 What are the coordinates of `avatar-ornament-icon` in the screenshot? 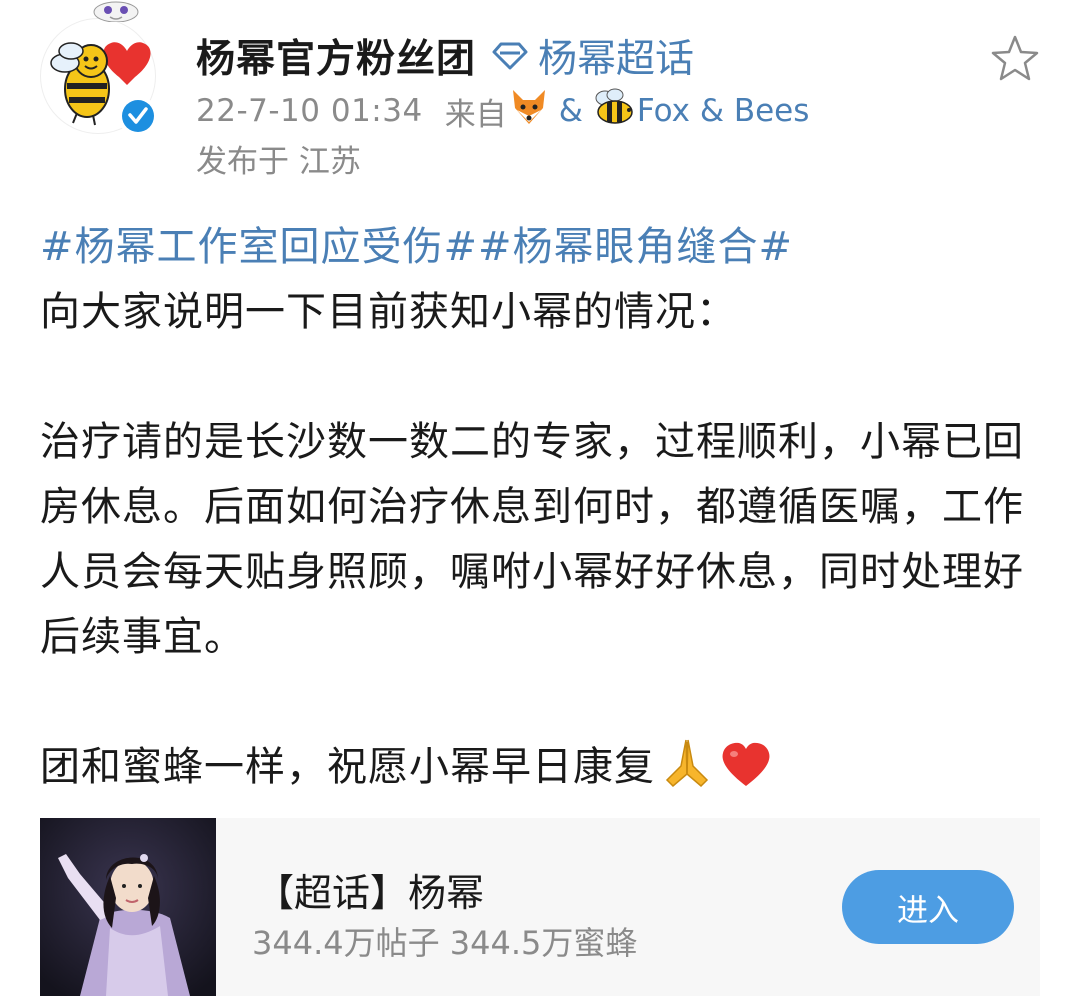 It's located at (116, 11).